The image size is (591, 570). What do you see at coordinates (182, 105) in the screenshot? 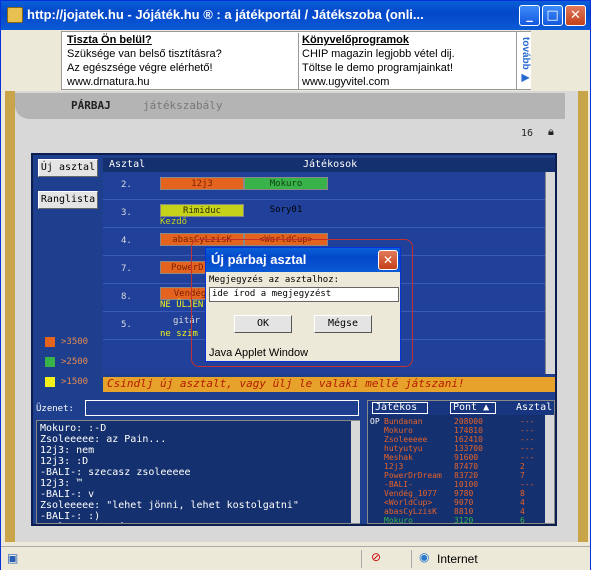
I see `nav-rules: játékszabály` at bounding box center [182, 105].